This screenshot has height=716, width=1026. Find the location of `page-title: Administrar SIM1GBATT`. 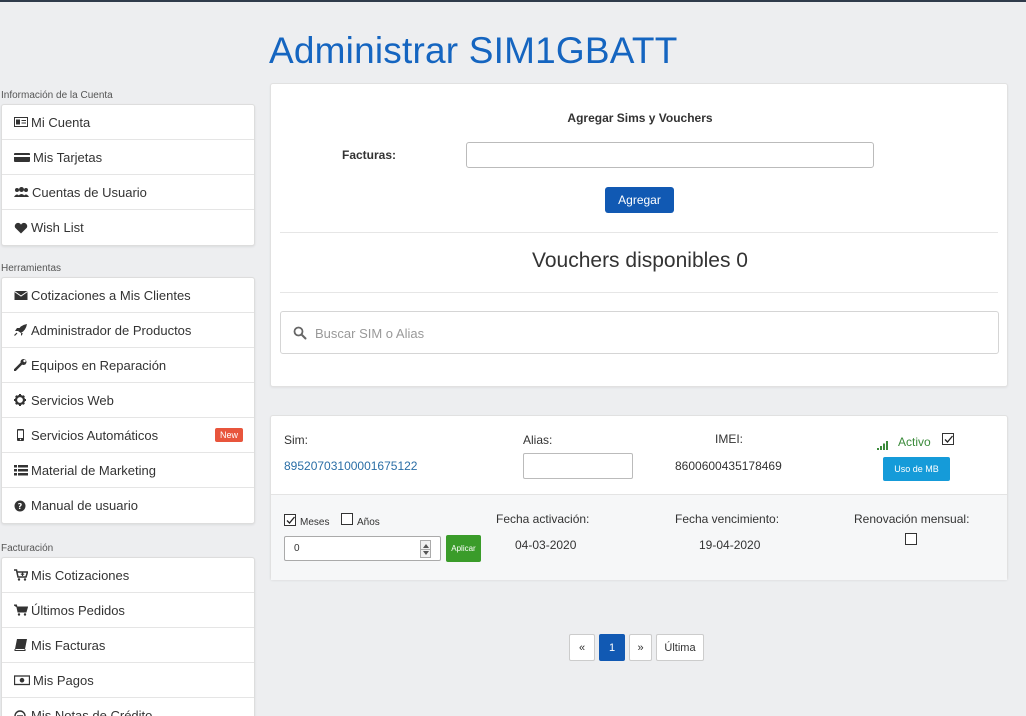

page-title: Administrar SIM1GBATT is located at coordinates (473, 50).